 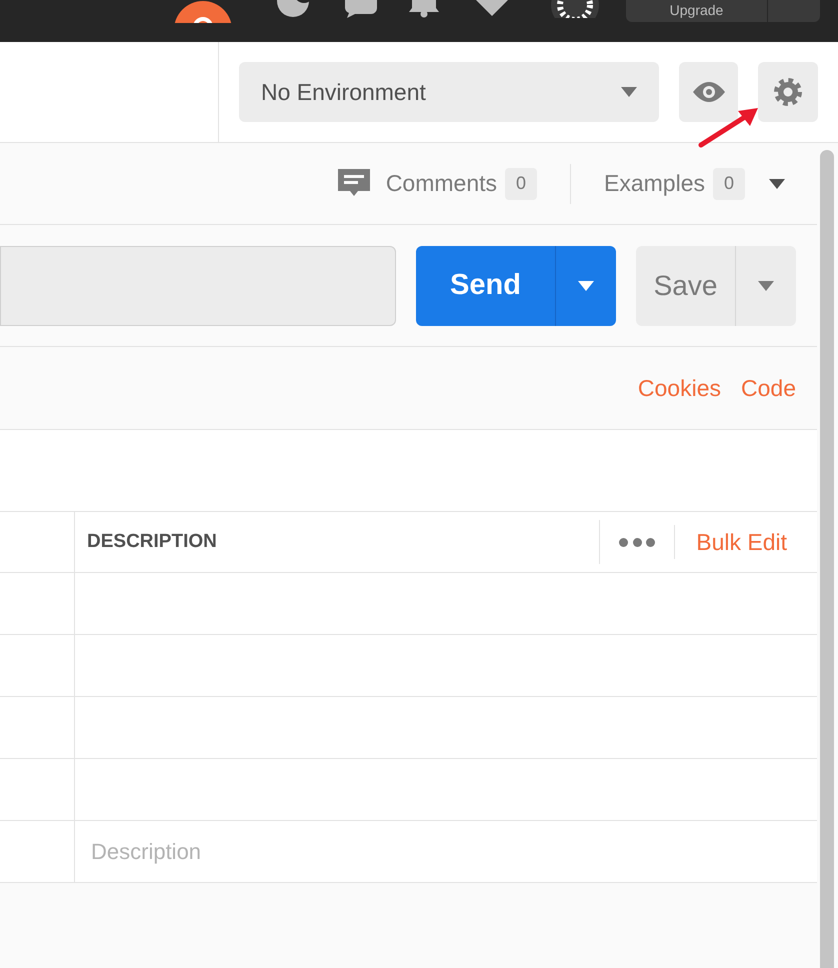 I want to click on settings-button, so click(x=788, y=92).